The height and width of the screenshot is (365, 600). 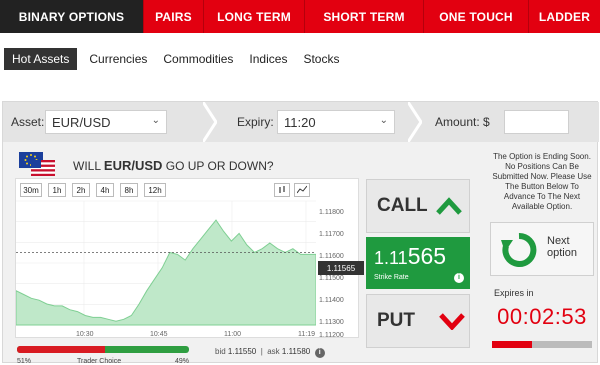 I want to click on question-prefix: WILL, so click(x=88, y=166).